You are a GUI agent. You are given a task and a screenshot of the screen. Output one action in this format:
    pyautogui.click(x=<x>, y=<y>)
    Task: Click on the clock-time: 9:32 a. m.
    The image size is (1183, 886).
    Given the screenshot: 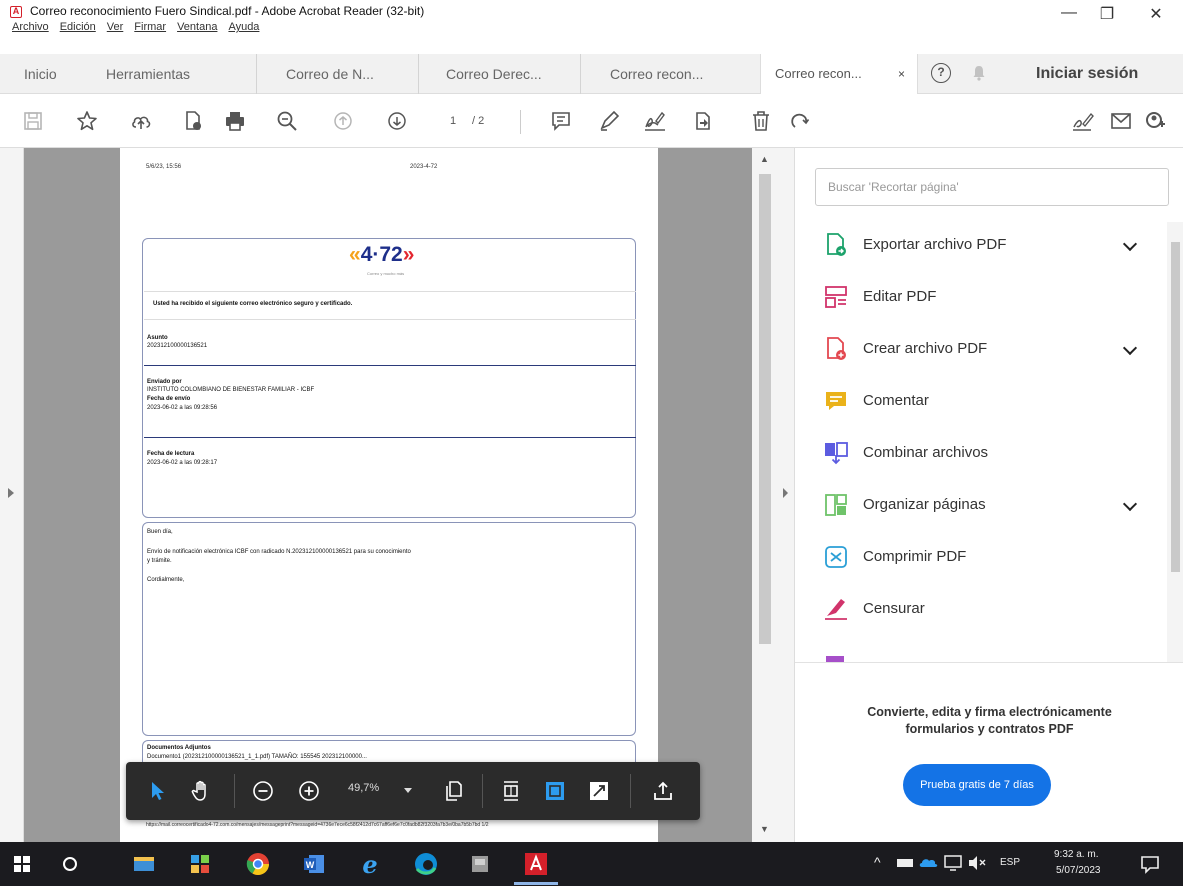 What is the action you would take?
    pyautogui.click(x=1076, y=854)
    